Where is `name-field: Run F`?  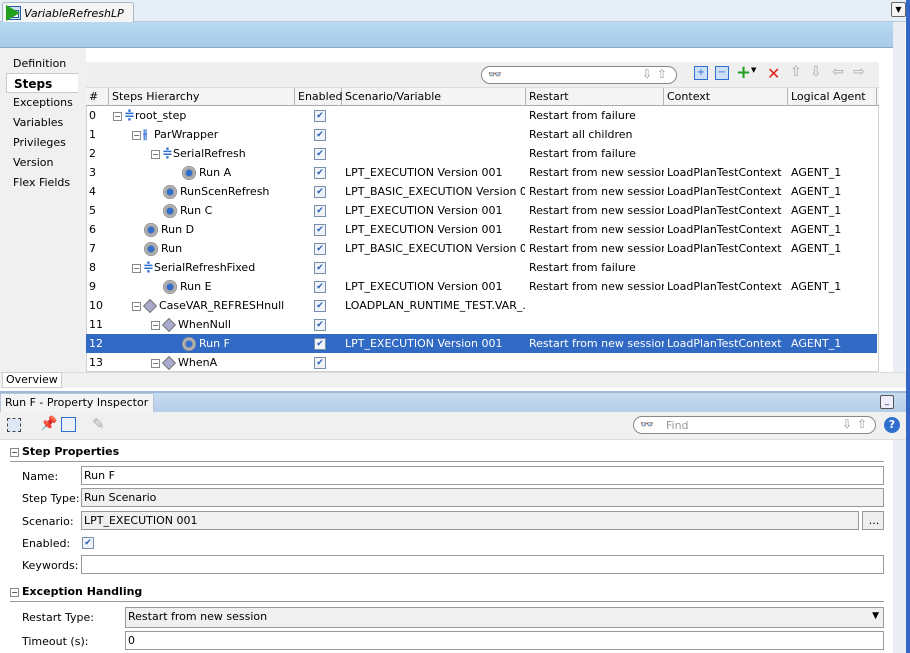 name-field: Run F is located at coordinates (482, 475).